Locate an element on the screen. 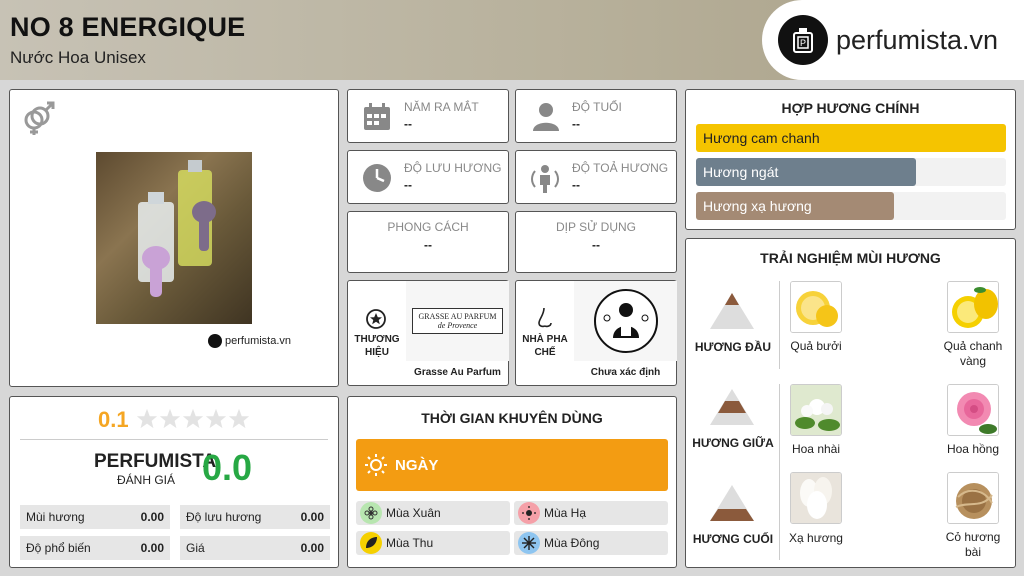  occasion-card: DỊP SỬ DỤNG -- is located at coordinates (596, 242).